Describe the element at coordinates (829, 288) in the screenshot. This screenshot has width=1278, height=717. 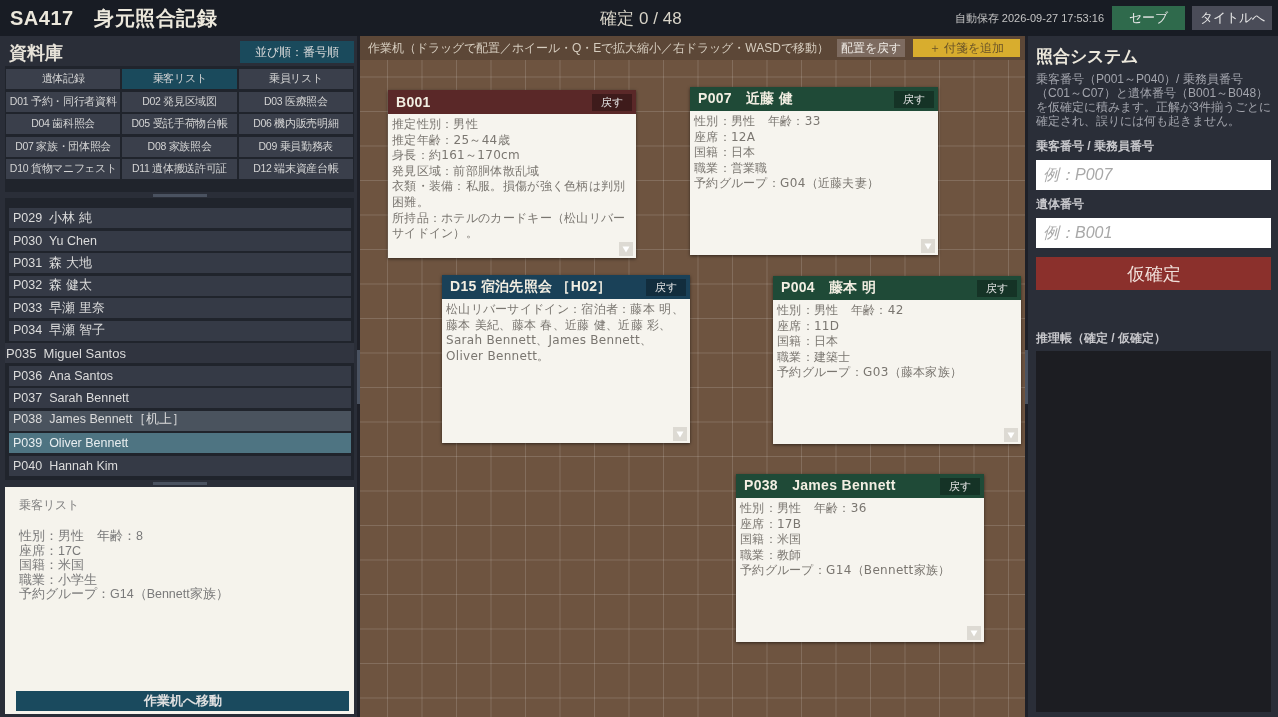
I see `card-title: P004 藤本 明` at that location.